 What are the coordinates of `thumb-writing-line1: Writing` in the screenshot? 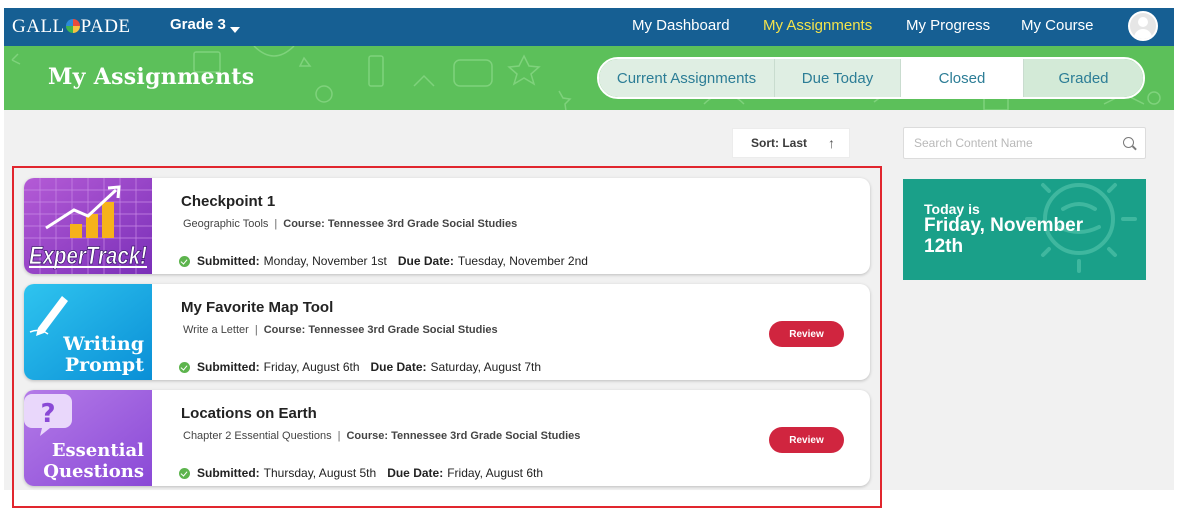 It's located at (103, 344).